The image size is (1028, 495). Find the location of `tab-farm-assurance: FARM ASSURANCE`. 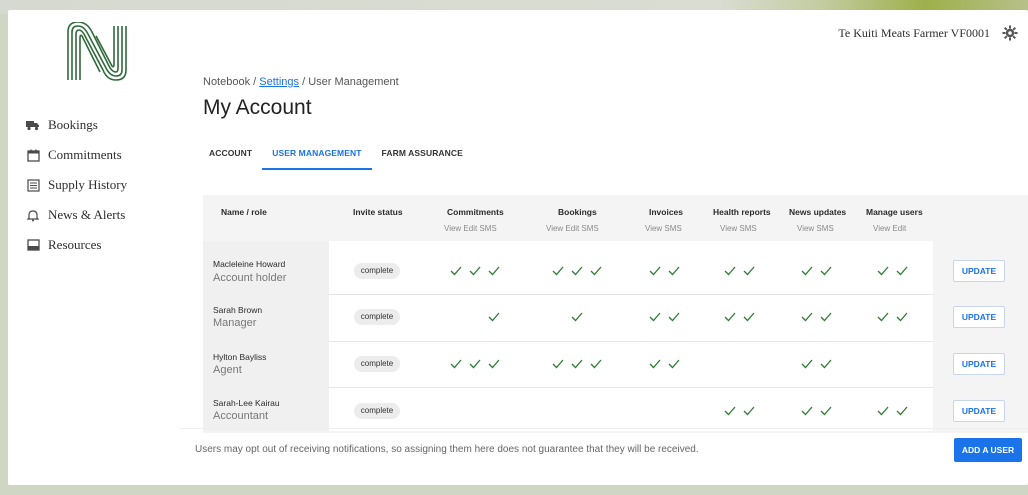

tab-farm-assurance: FARM ASSURANCE is located at coordinates (422, 155).